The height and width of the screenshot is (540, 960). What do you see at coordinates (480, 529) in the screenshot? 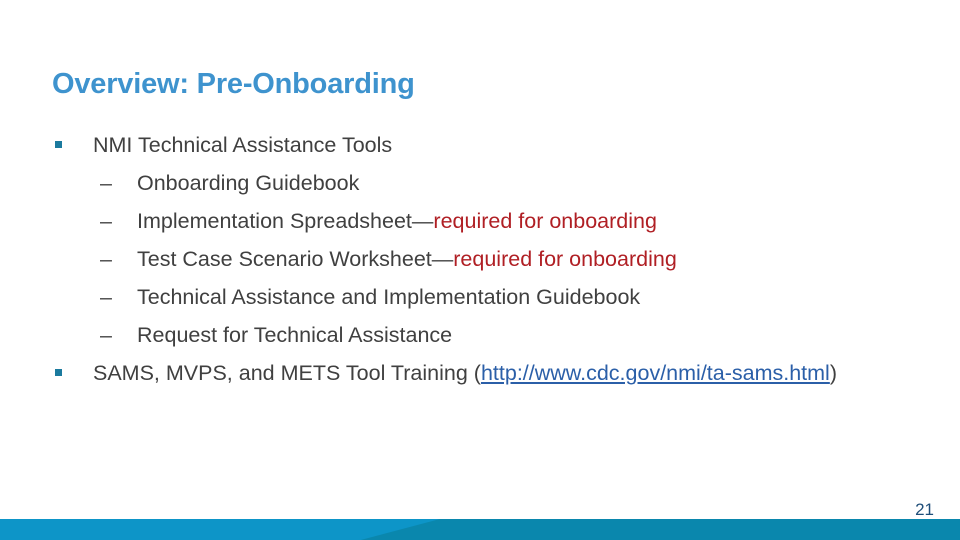
I see `footer-accent-bar` at bounding box center [480, 529].